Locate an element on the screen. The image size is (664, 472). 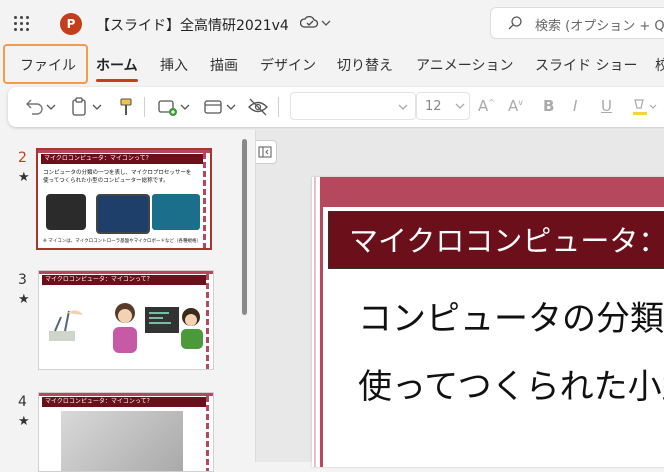
tab-design: デザイン is located at coordinates (288, 65).